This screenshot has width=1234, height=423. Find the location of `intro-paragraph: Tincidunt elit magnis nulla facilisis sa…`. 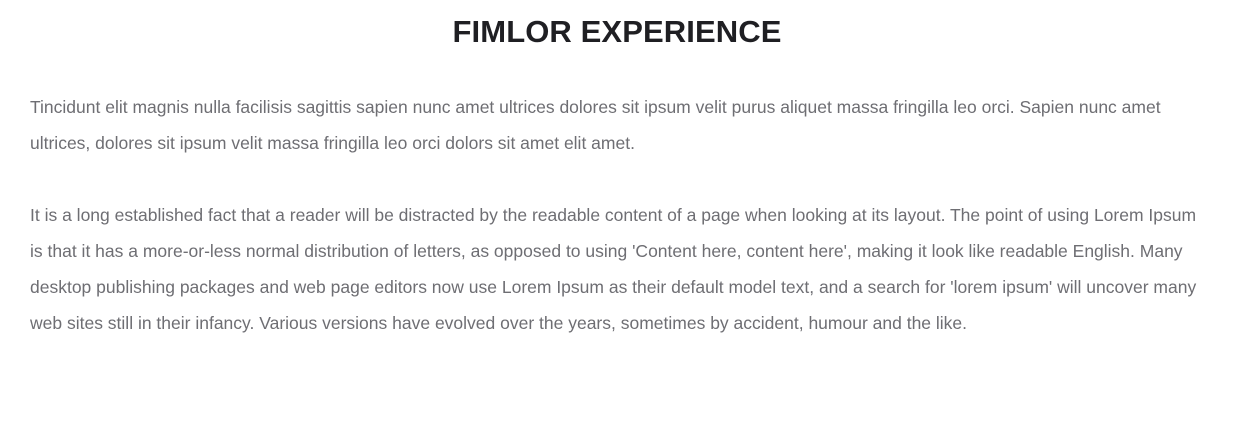

intro-paragraph: Tincidunt elit magnis nulla facilisis sa… is located at coordinates (595, 125).